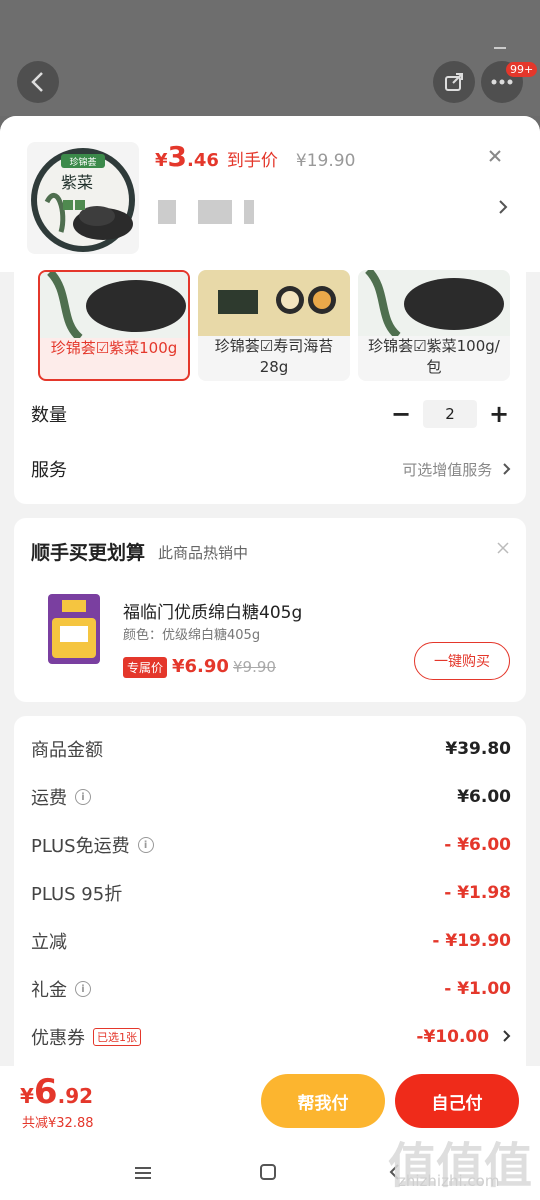  I want to click on service-label: 服务, so click(49, 470).